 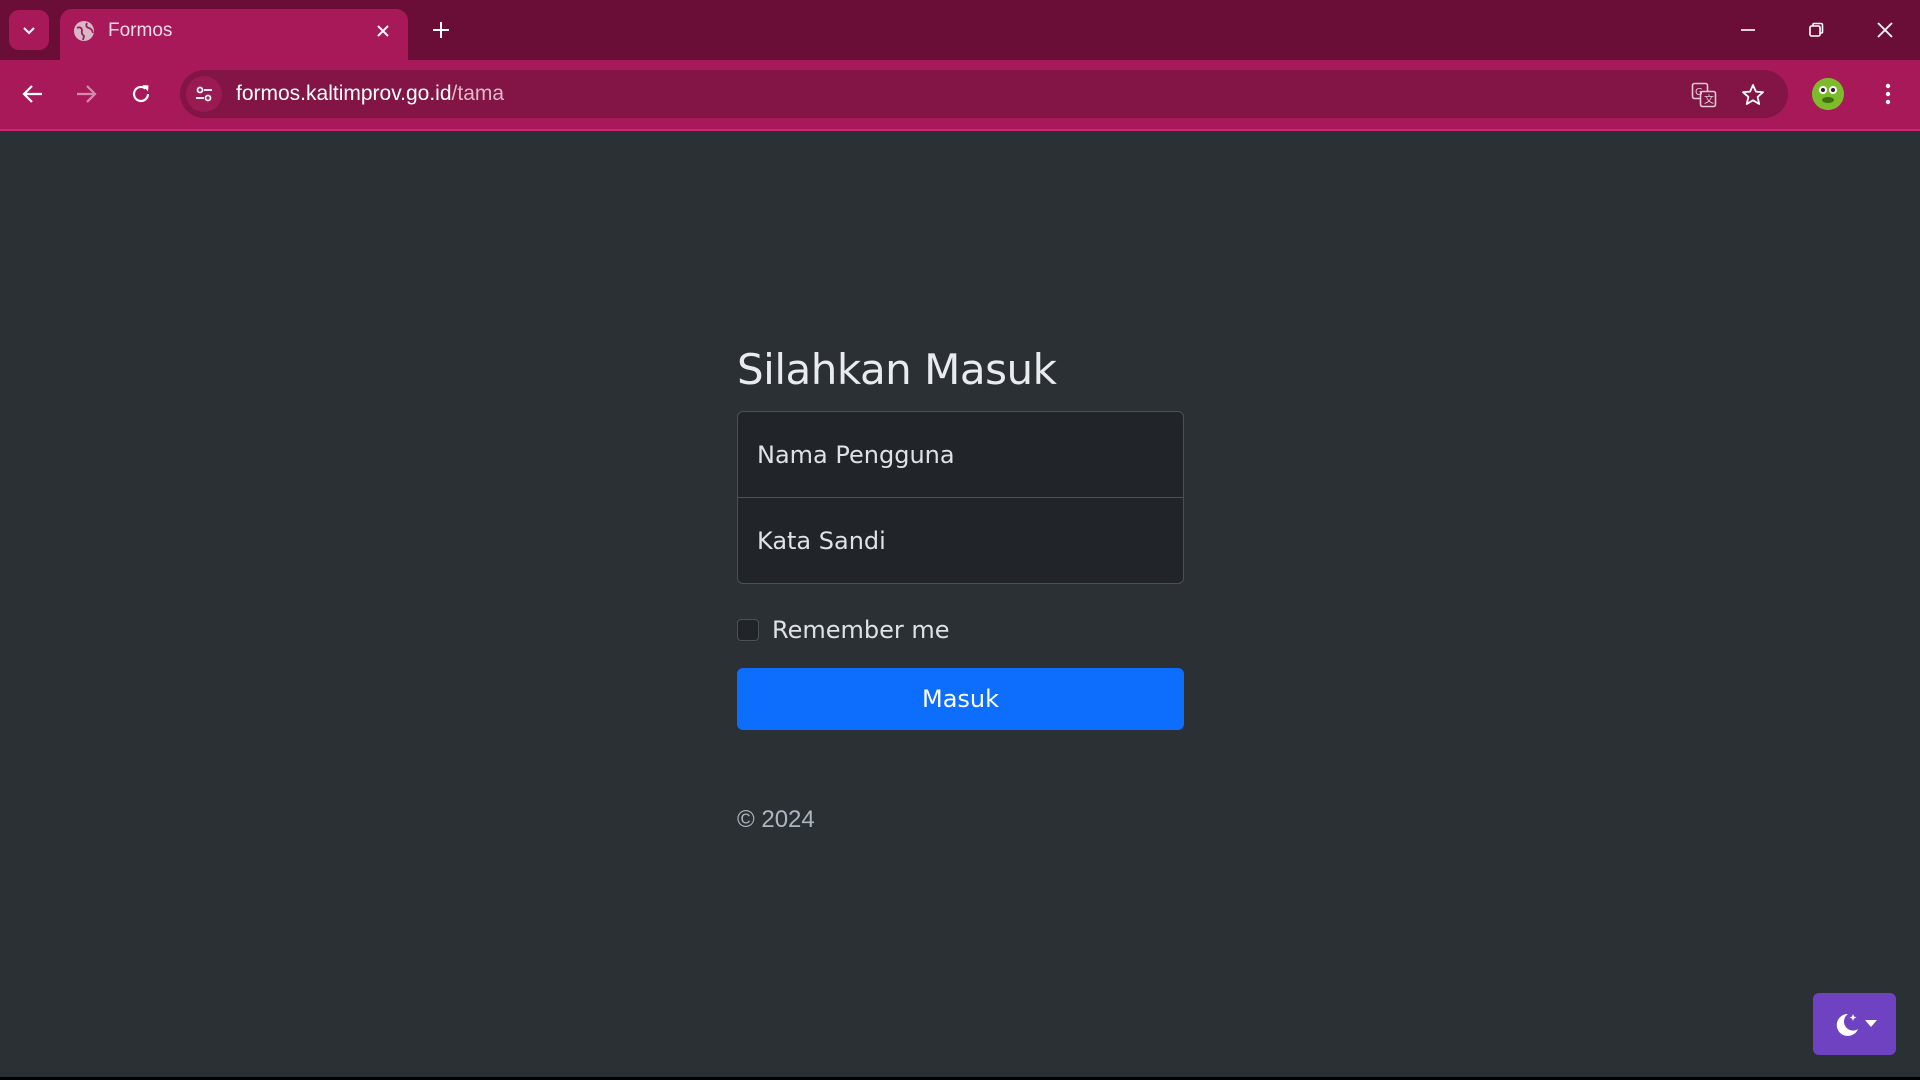 I want to click on kebab-menu-icon, so click(x=1888, y=94).